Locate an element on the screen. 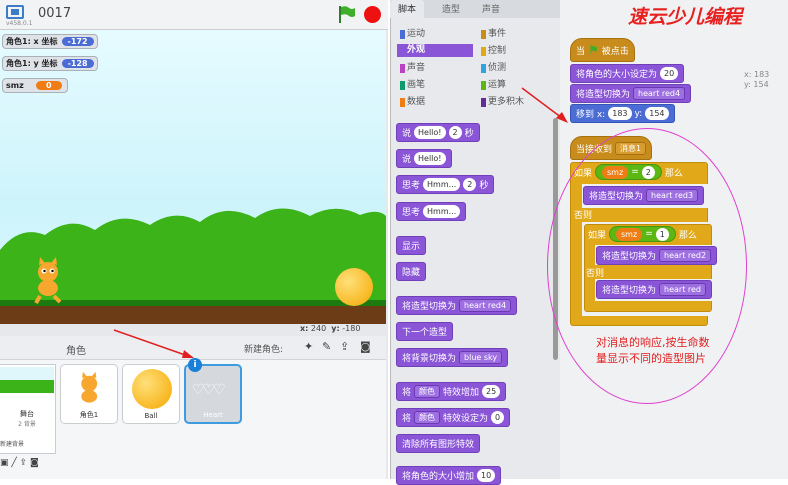 This screenshot has height=485, width=788. monitor-y: 角色1: y 坐标 -128 is located at coordinates (50, 63).